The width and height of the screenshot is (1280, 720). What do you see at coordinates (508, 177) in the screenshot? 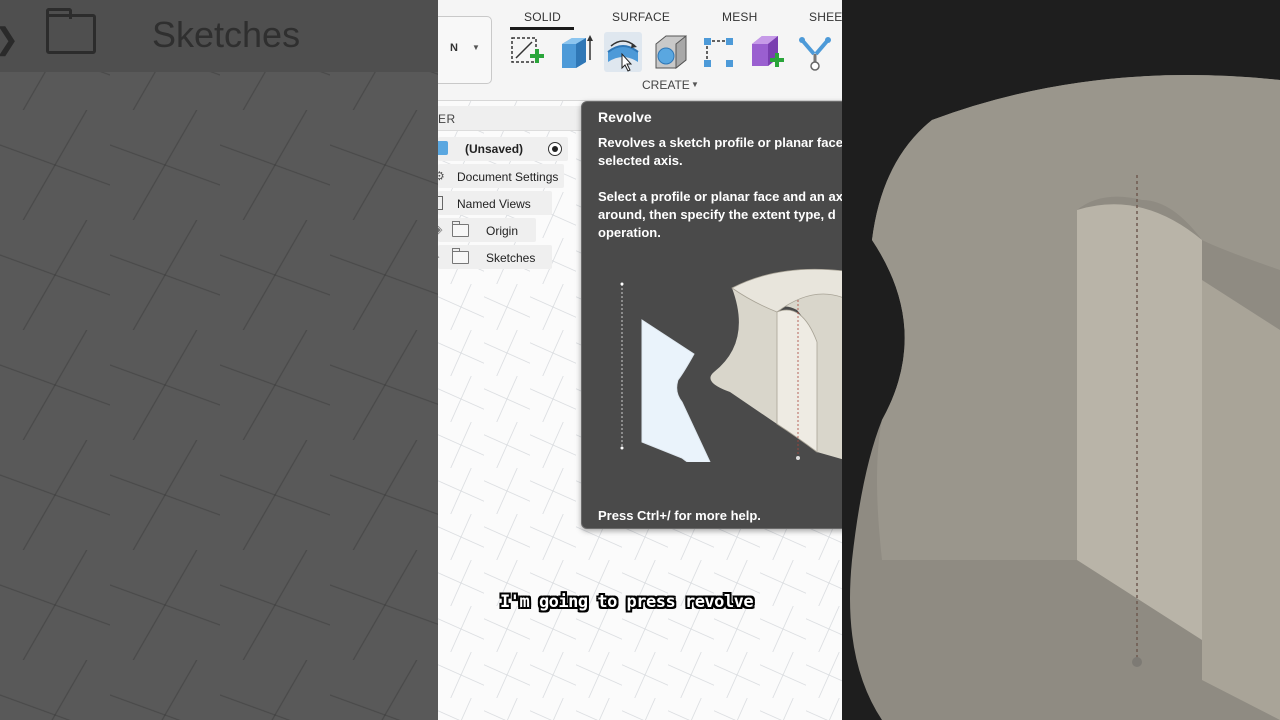
I see `browser-item-label: Document Settings` at bounding box center [508, 177].